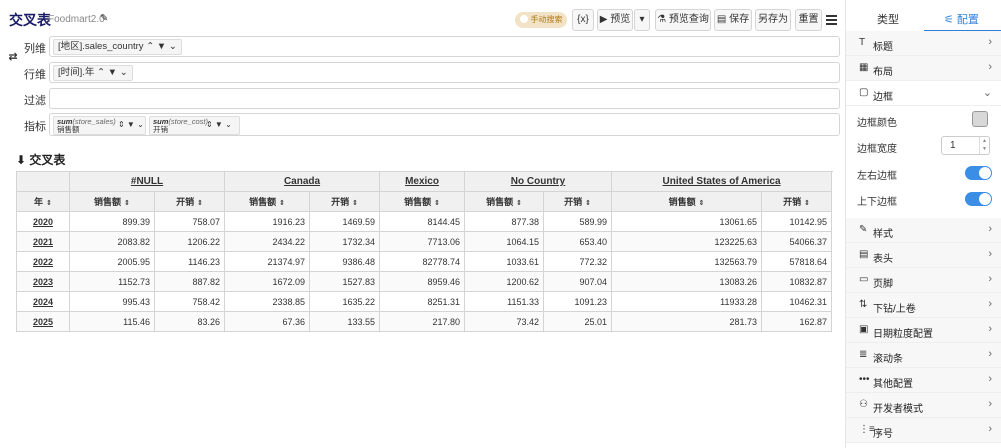 The width and height of the screenshot is (1001, 448). I want to click on save-label: 保存, so click(739, 19).